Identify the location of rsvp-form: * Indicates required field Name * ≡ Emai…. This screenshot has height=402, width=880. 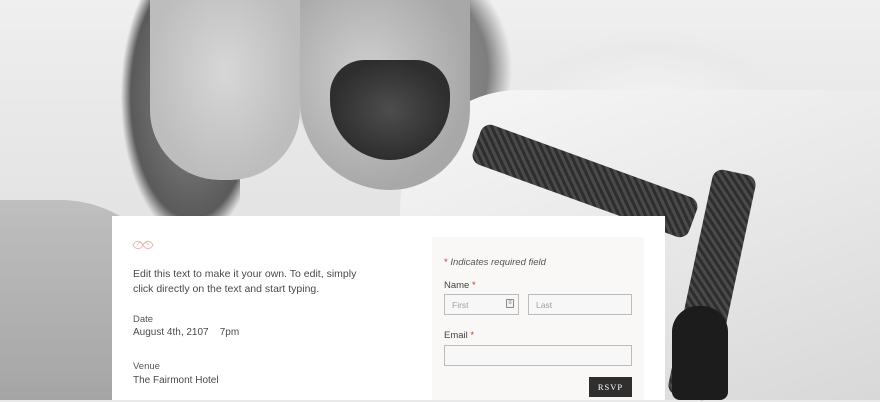
(538, 318).